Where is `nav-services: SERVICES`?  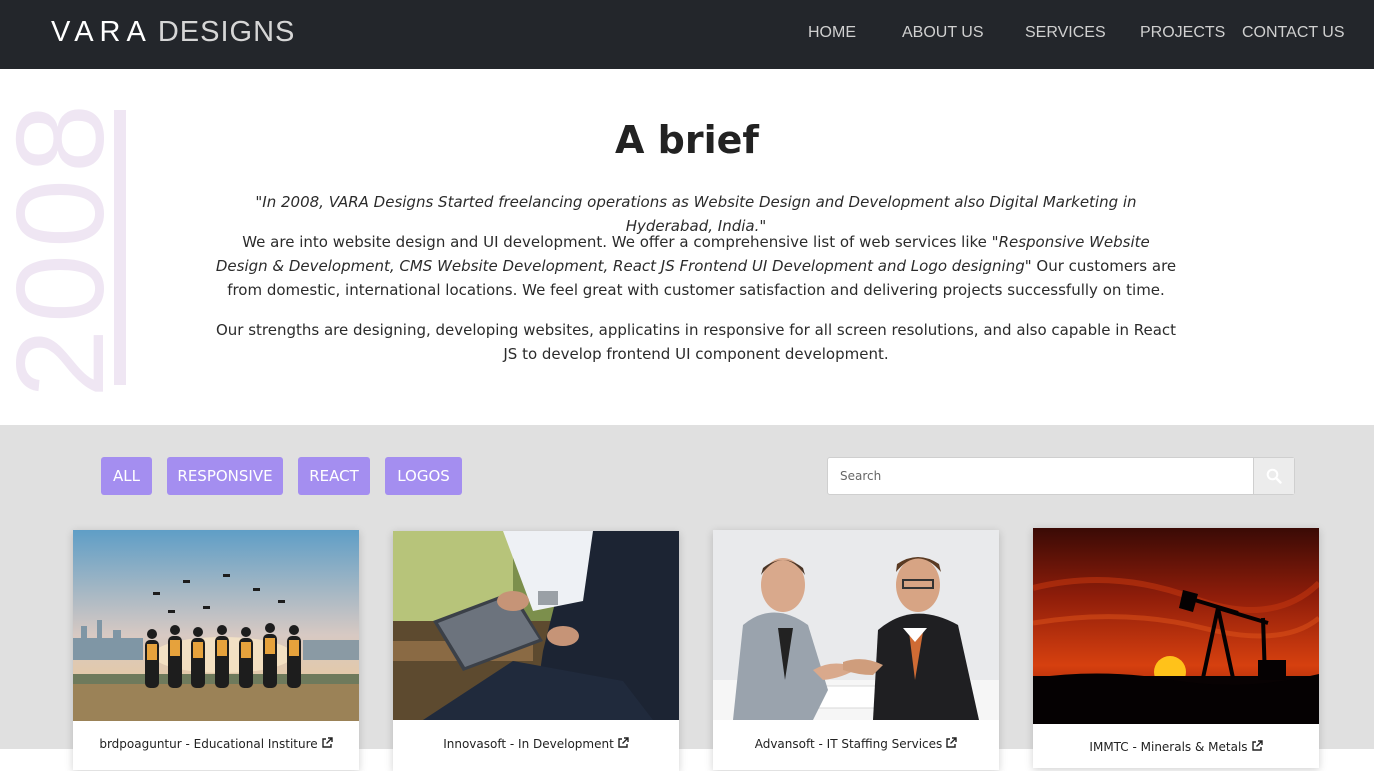
nav-services: SERVICES is located at coordinates (1065, 33).